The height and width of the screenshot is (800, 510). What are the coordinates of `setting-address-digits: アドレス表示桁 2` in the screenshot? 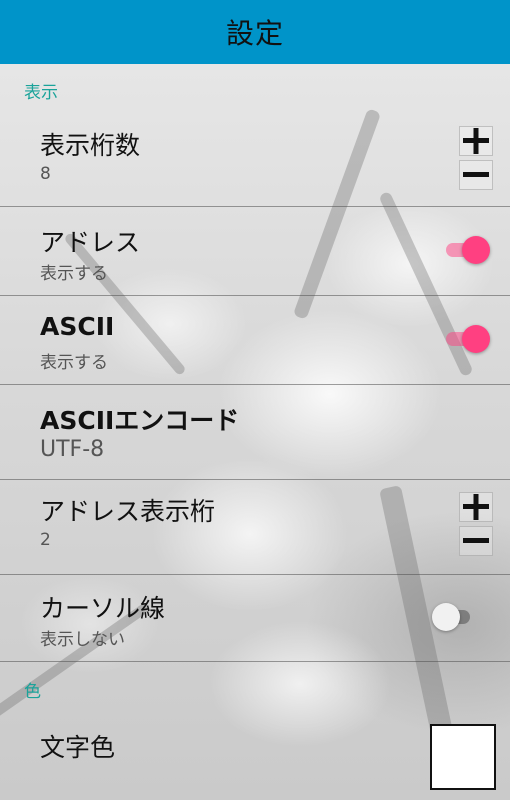 It's located at (255, 527).